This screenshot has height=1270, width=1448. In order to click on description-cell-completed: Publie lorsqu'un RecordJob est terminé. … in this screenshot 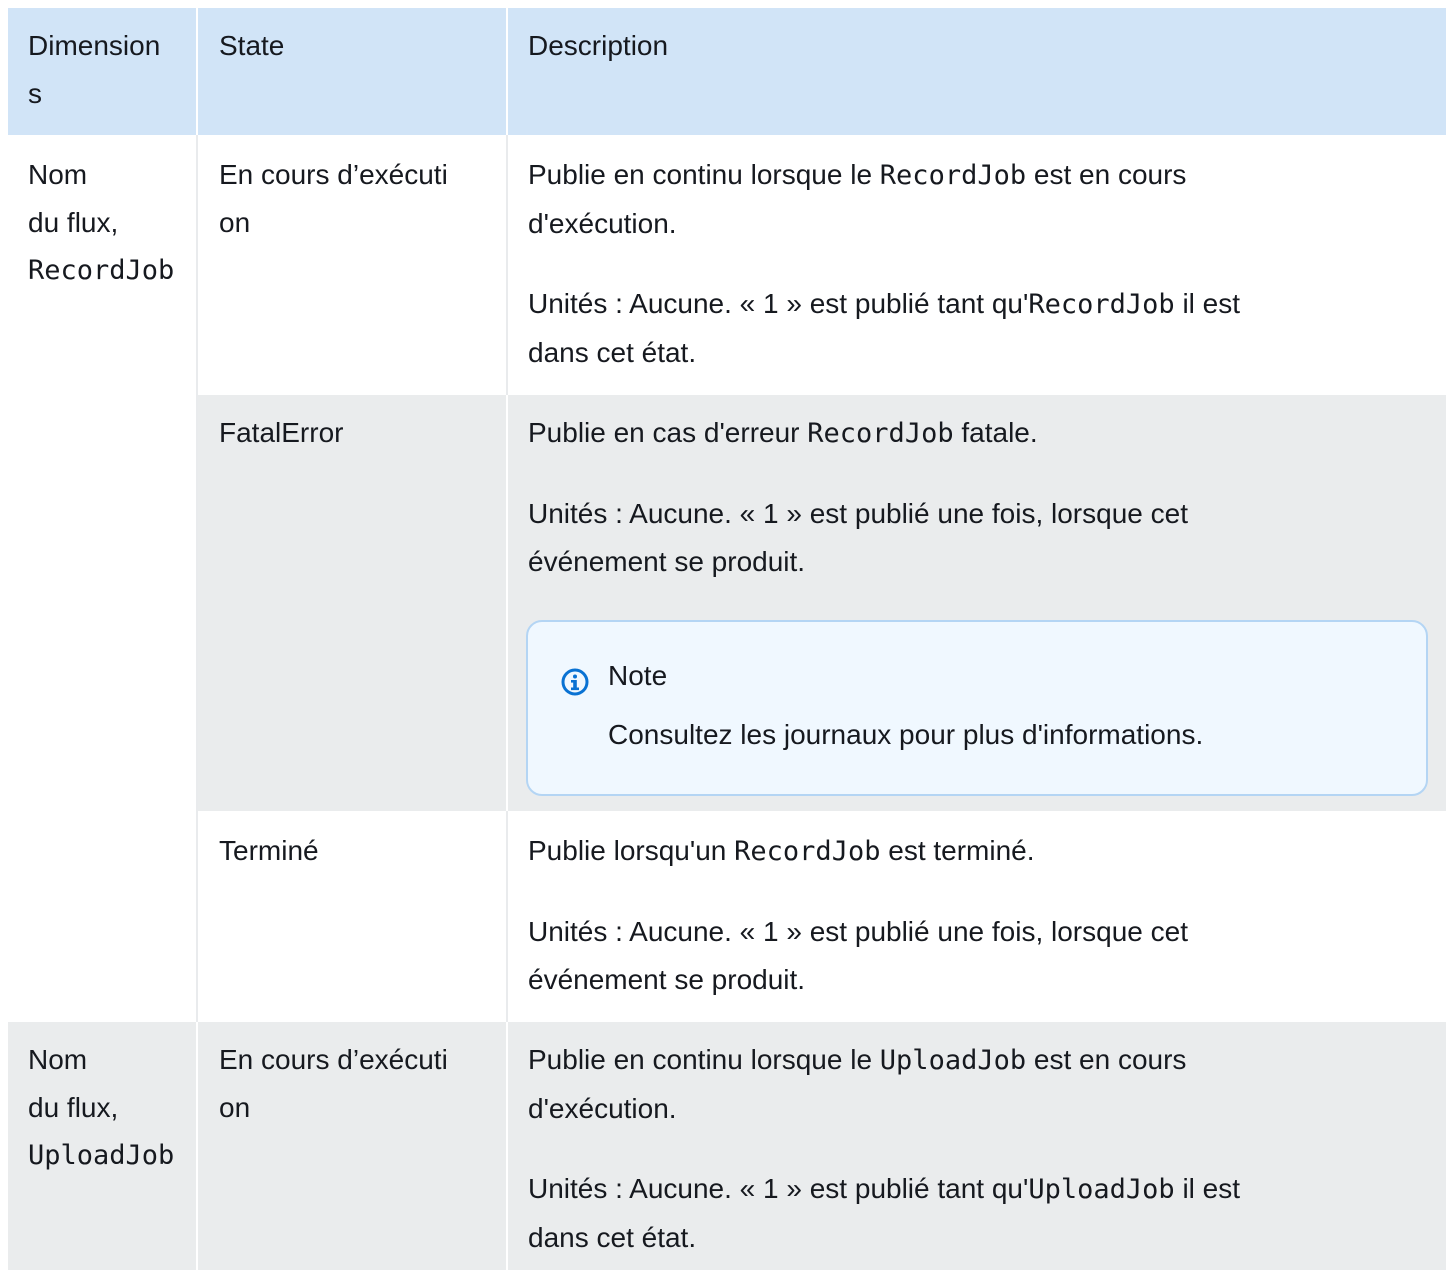, I will do `click(858, 915)`.